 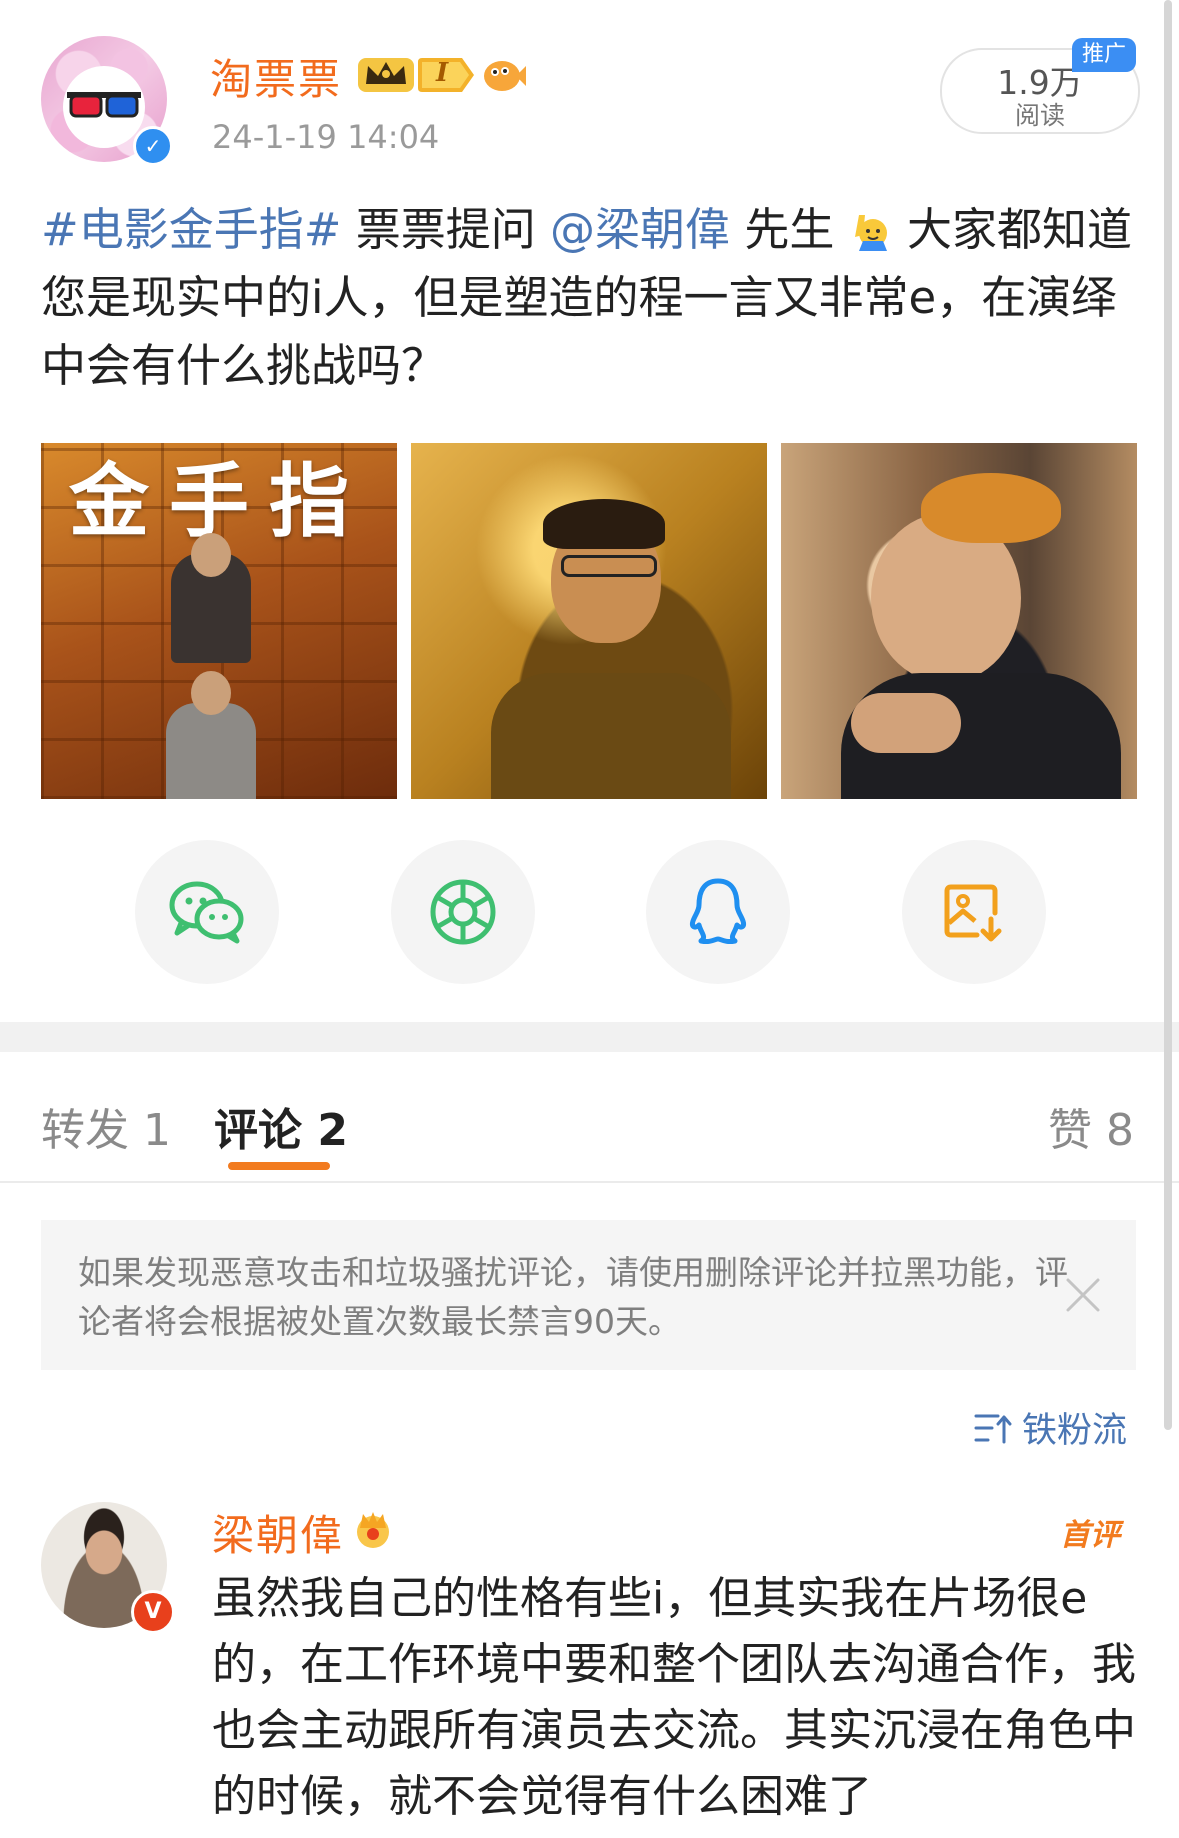 I want to click on sort-selector: 铁粉流, so click(x=1050, y=1427).